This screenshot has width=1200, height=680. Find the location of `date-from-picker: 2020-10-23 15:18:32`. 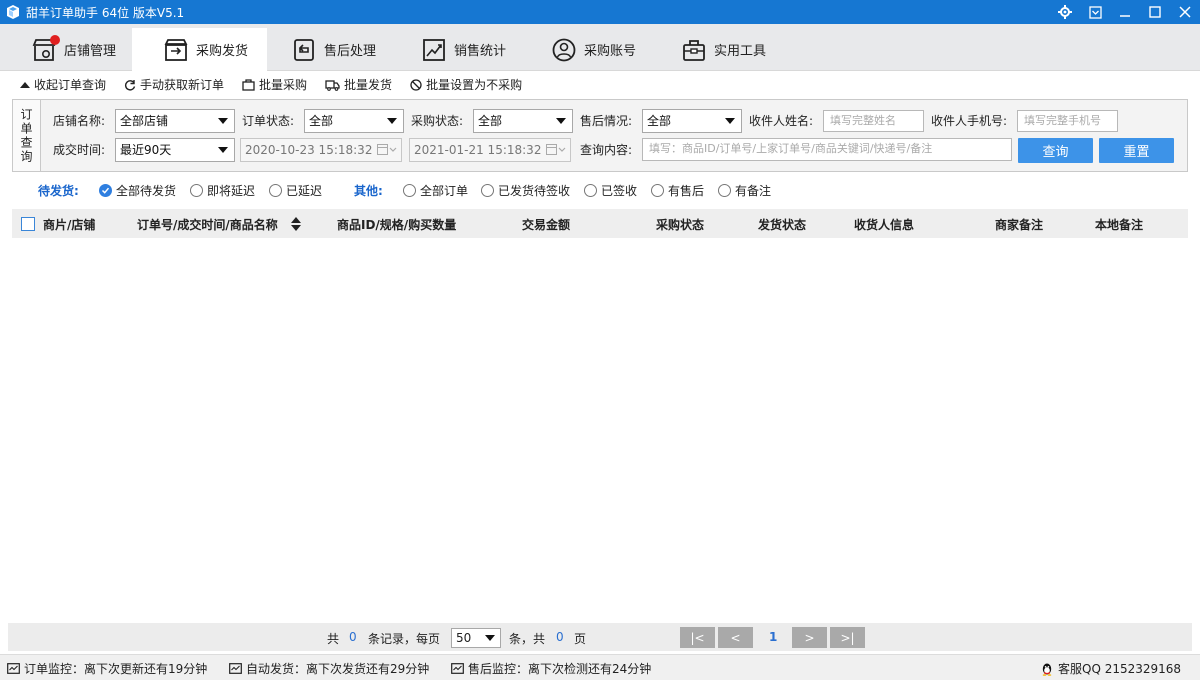

date-from-picker: 2020-10-23 15:18:32 is located at coordinates (321, 150).